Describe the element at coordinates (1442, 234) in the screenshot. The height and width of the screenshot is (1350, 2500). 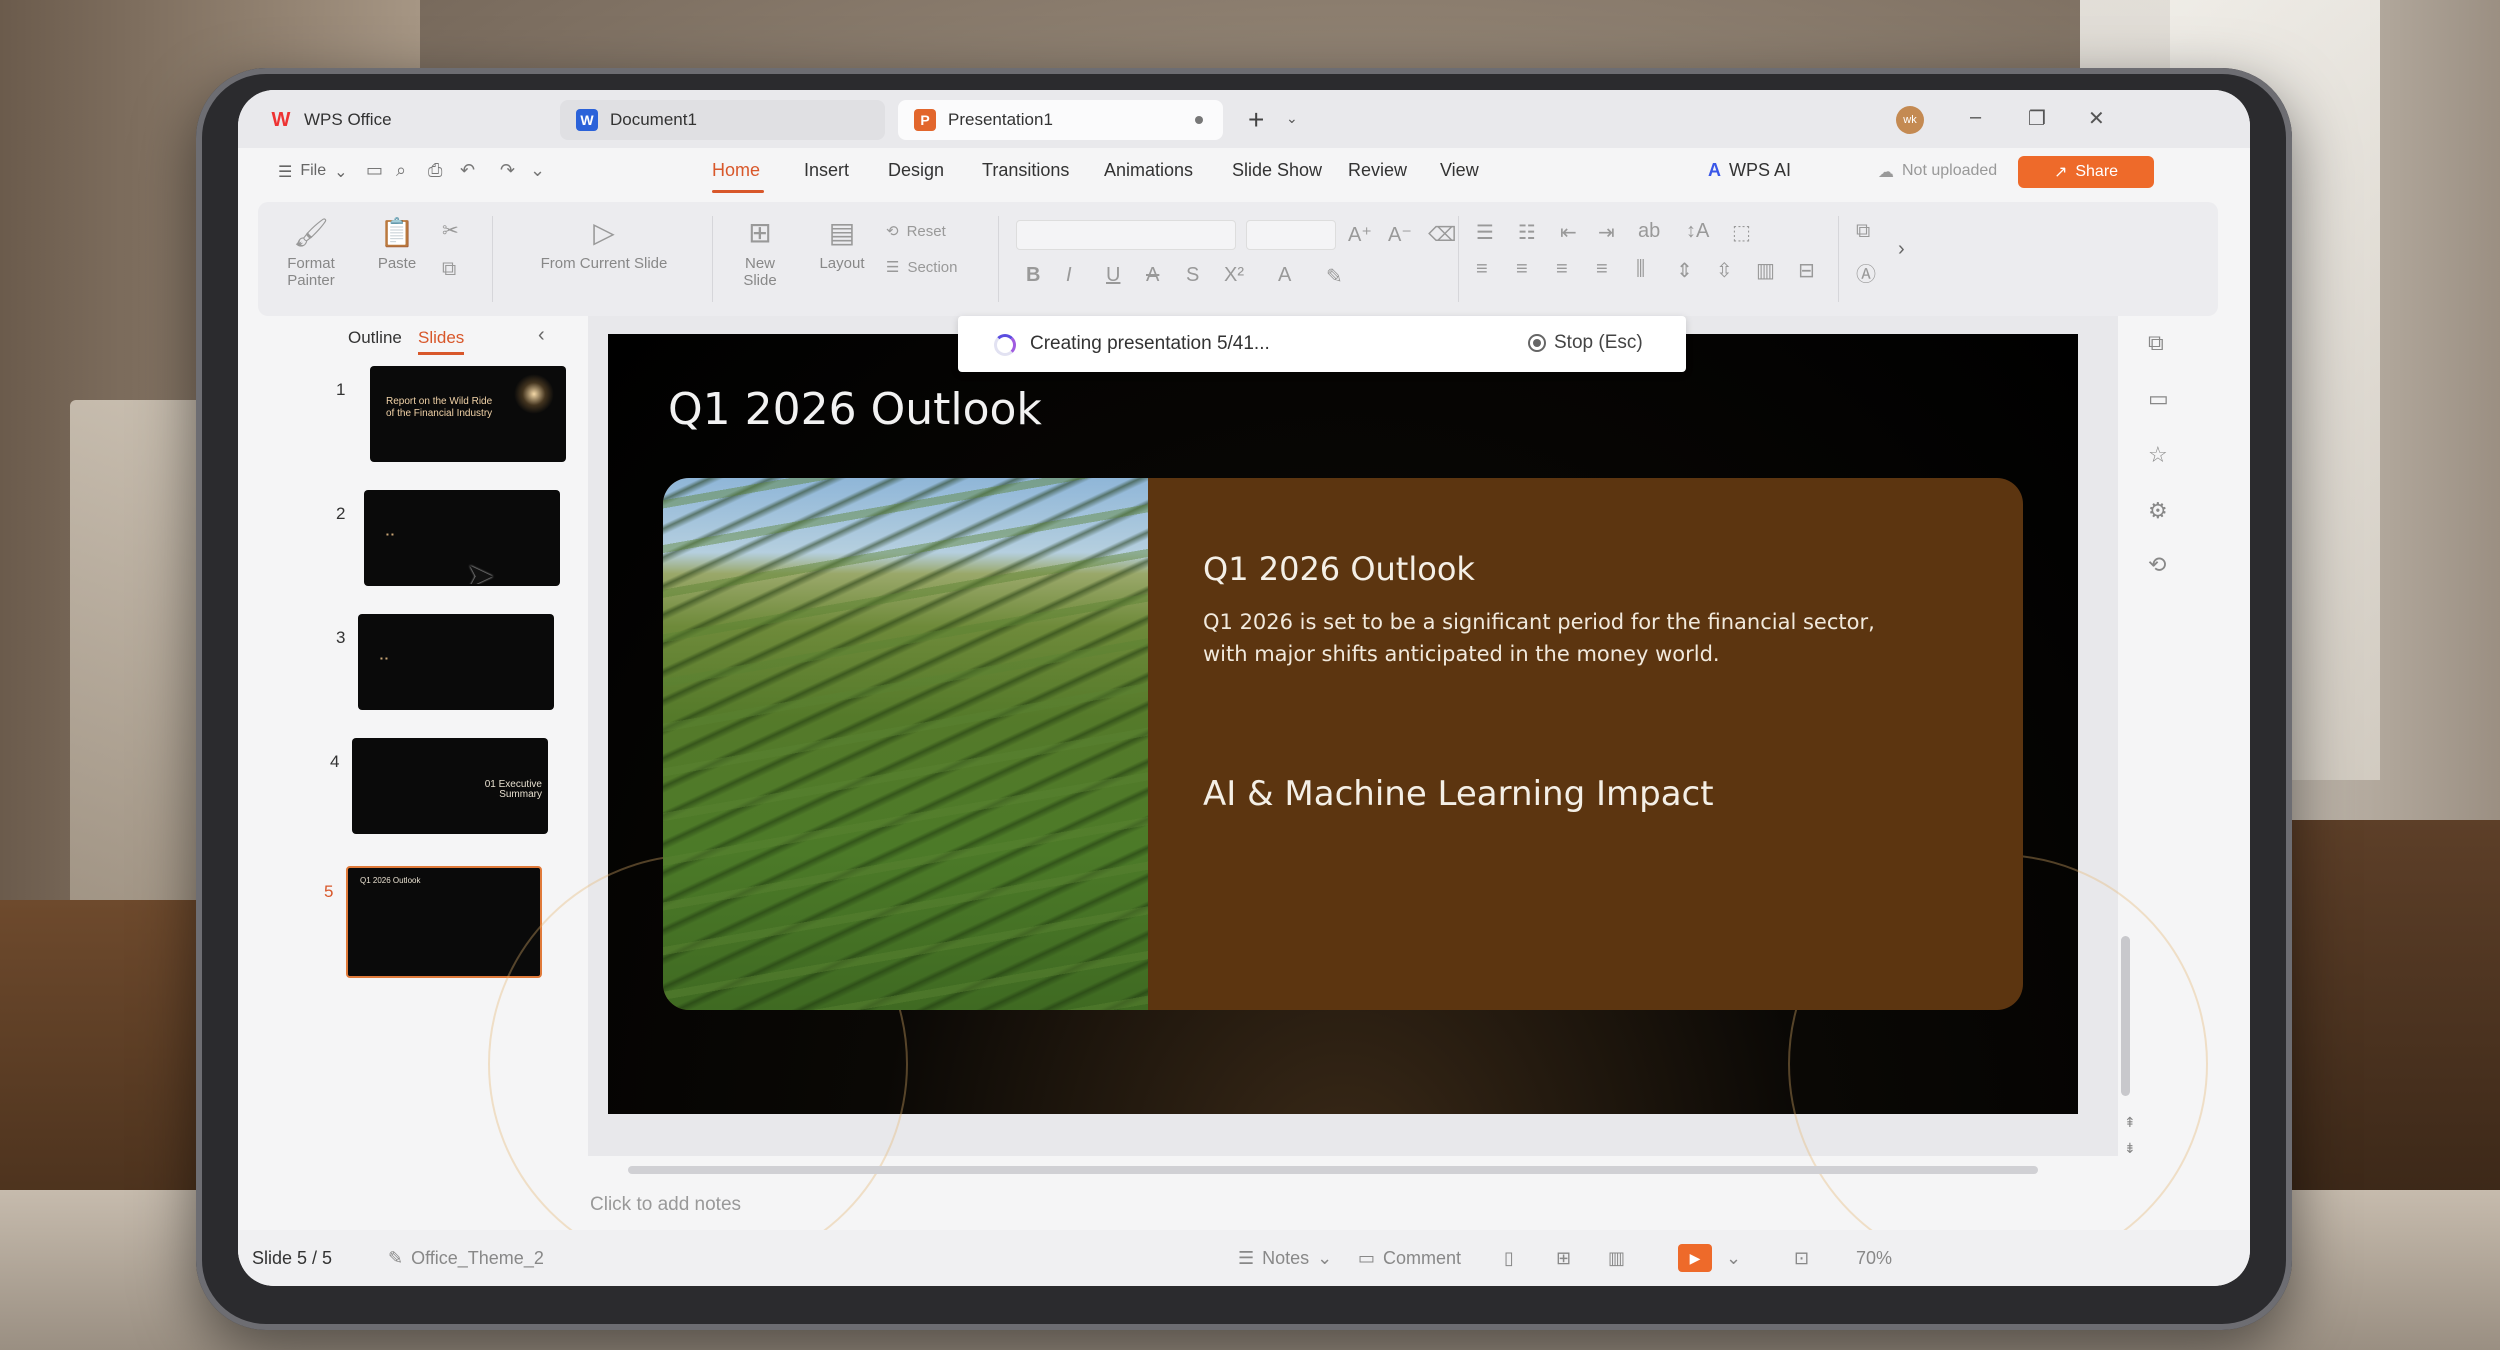
I see `clear-format-icon: ⌫` at that location.